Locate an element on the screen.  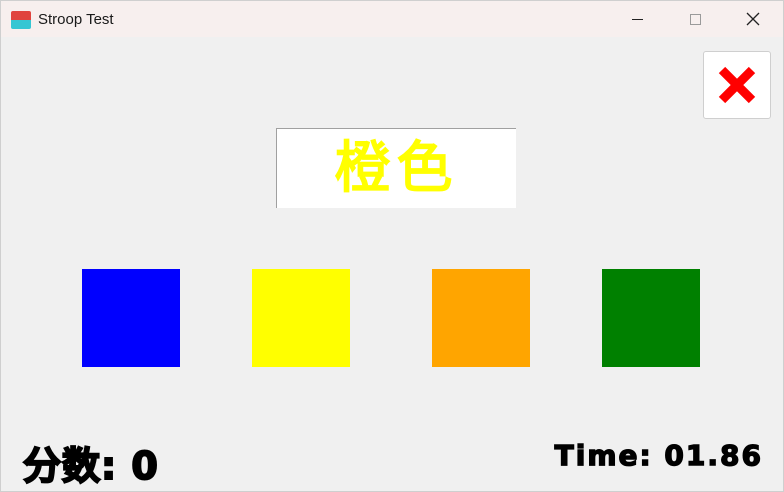
stimulus-word-box: 橙色 is located at coordinates (396, 168).